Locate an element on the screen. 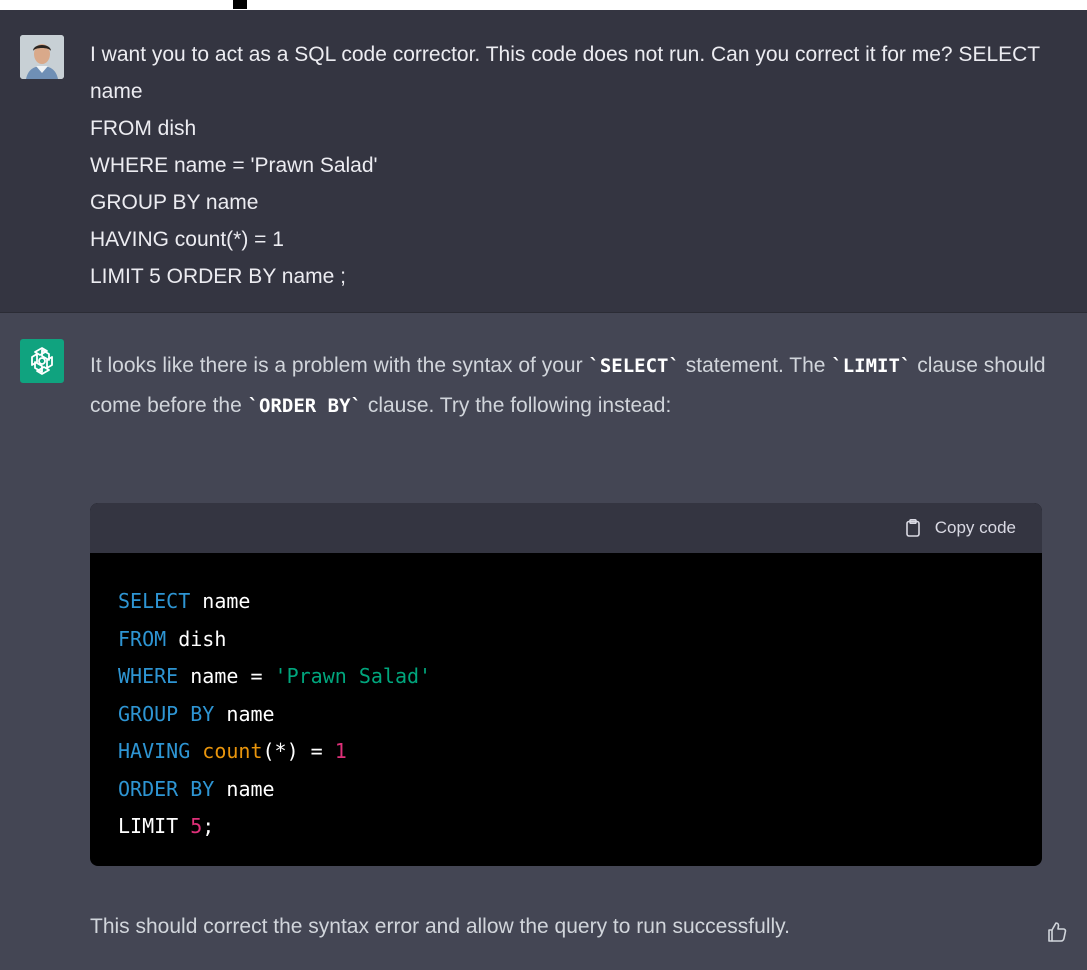 The height and width of the screenshot is (970, 1087). copy-code-button: Copy code is located at coordinates (959, 528).